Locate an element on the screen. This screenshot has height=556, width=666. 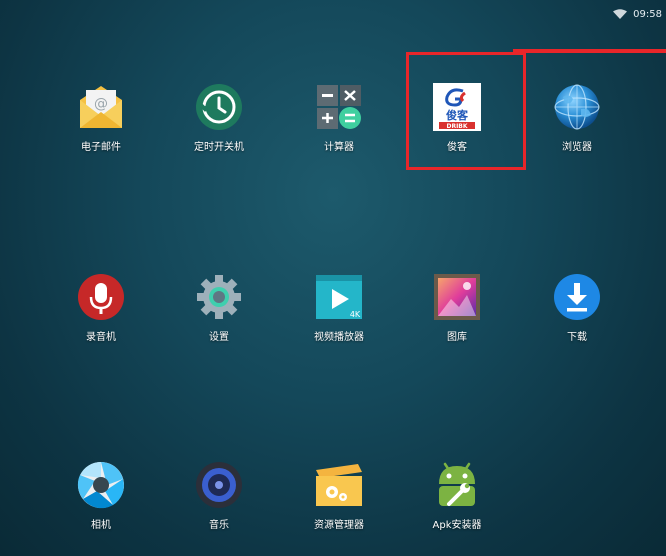
app-email: @ 电子邮件 is located at coordinates (101, 117).